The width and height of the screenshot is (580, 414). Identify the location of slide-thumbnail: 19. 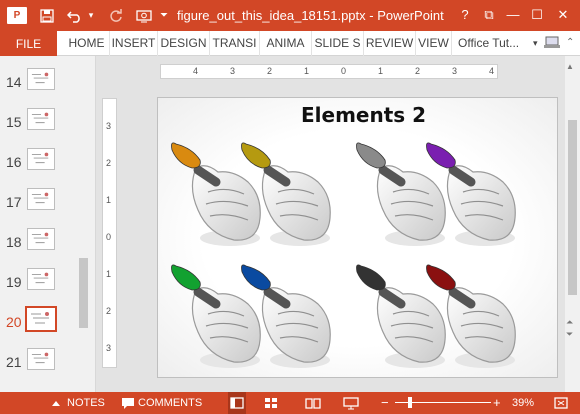
(45, 284).